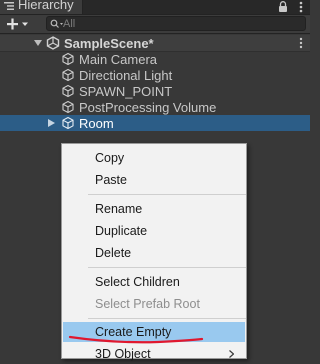 This screenshot has height=364, width=320. Describe the element at coordinates (121, 231) in the screenshot. I see `menu-item-label: Duplicate` at that location.